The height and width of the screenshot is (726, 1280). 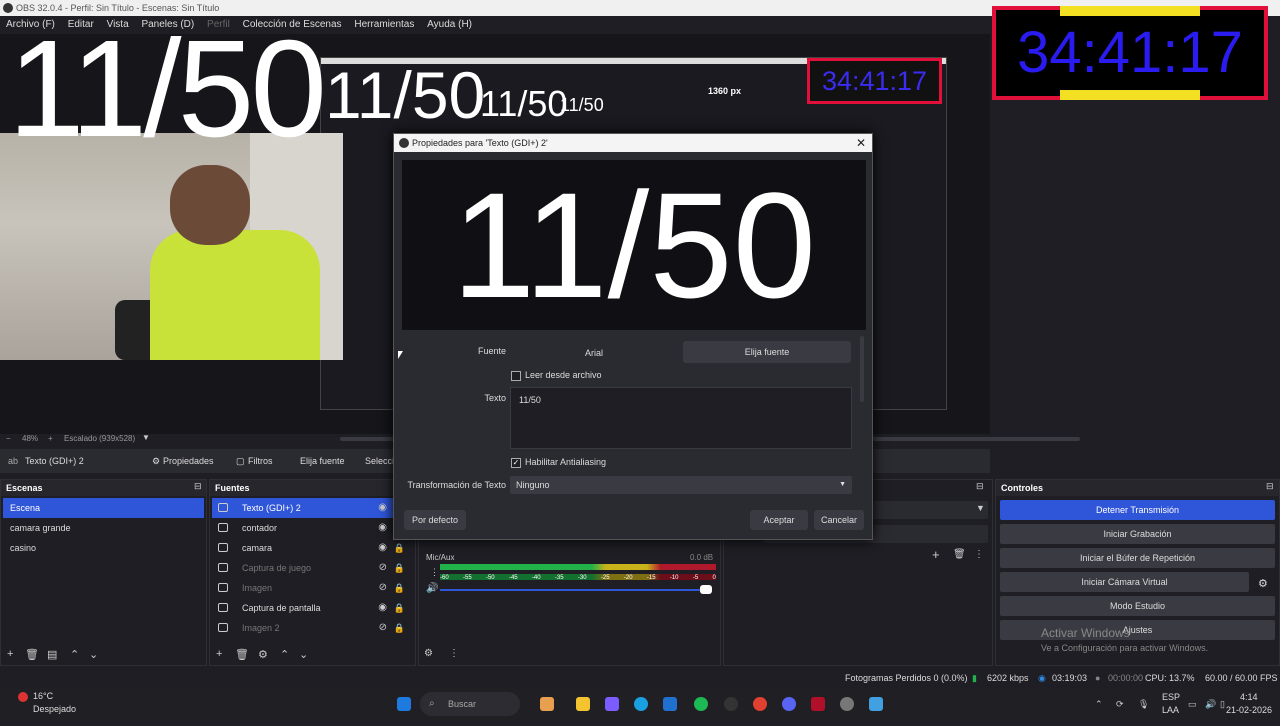 What do you see at coordinates (1270, 486) in the screenshot?
I see `controls-undock-icon: ⊟` at bounding box center [1270, 486].